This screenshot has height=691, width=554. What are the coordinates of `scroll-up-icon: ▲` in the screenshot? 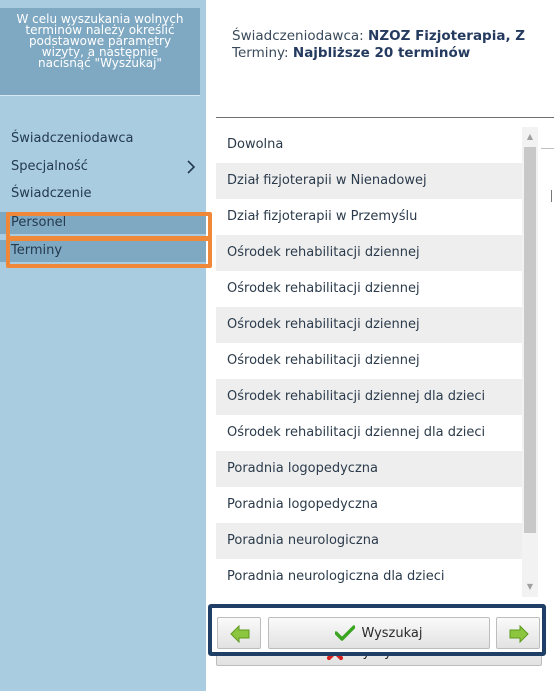 It's located at (530, 137).